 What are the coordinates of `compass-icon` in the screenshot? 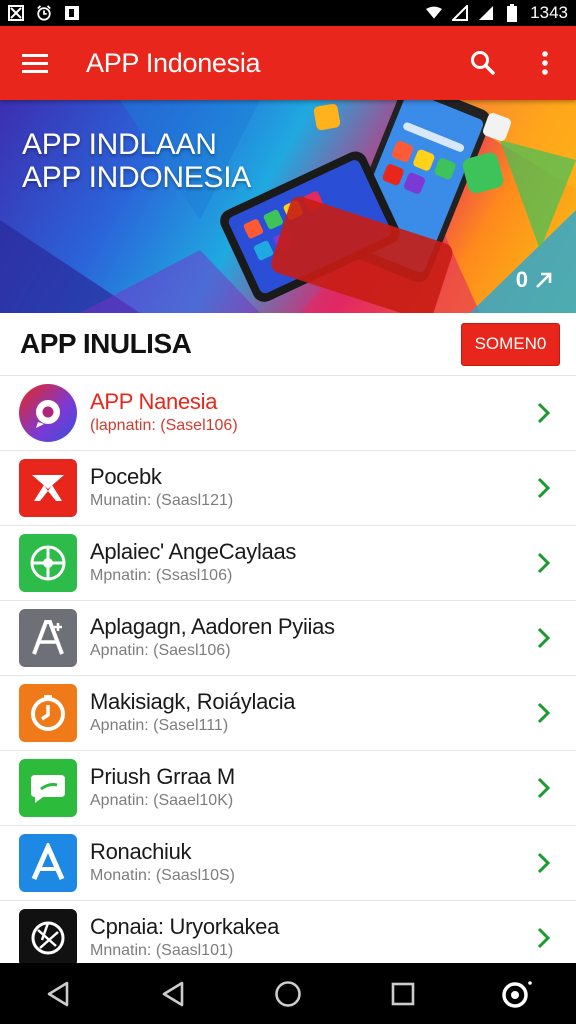 It's located at (48, 563).